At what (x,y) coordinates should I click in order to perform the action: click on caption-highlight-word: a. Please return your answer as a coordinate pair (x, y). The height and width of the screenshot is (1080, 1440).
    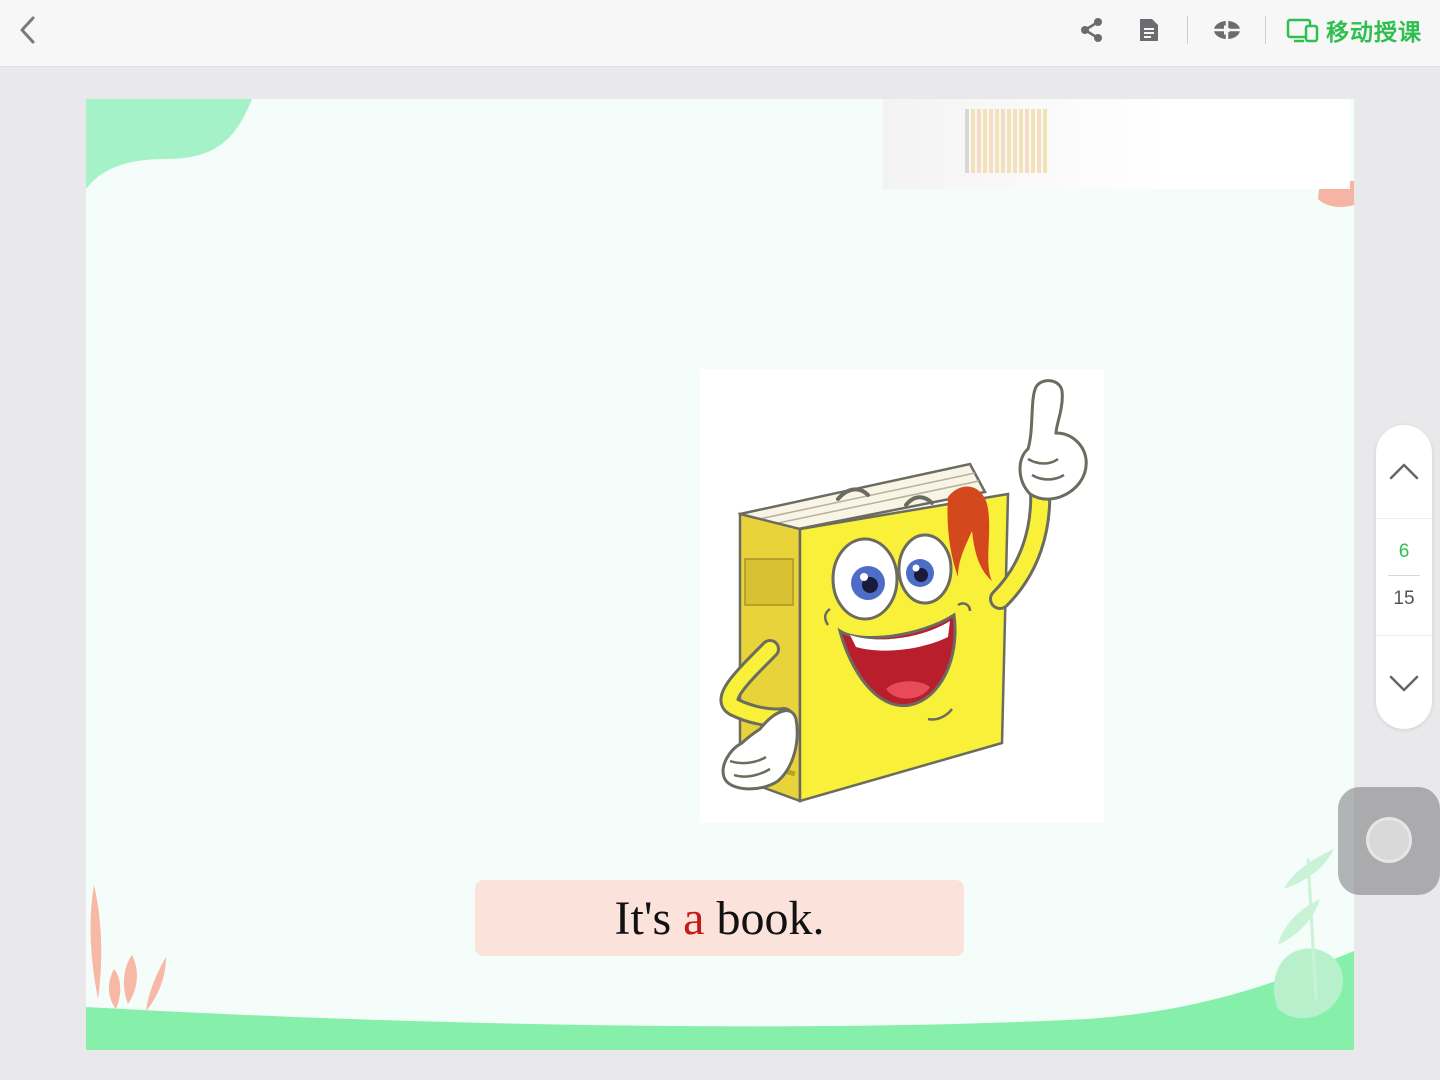
    Looking at the image, I should click on (694, 918).